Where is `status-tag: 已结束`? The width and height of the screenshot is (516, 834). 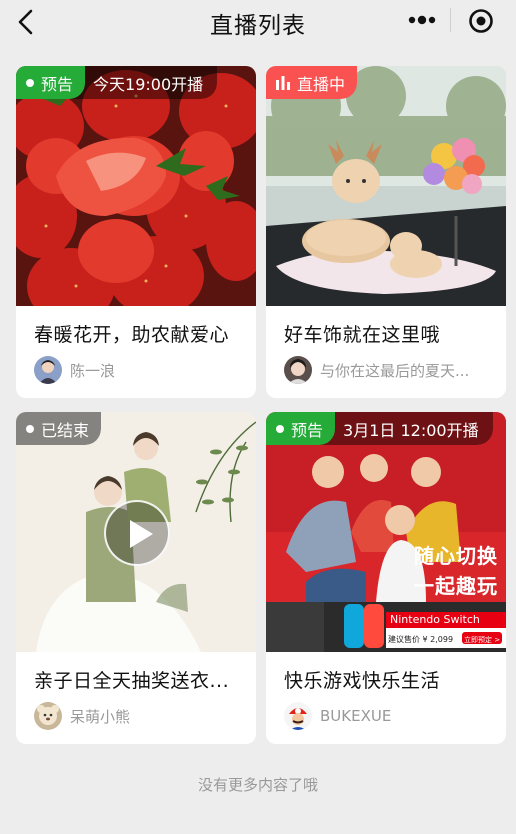
status-tag: 已结束 is located at coordinates (59, 428).